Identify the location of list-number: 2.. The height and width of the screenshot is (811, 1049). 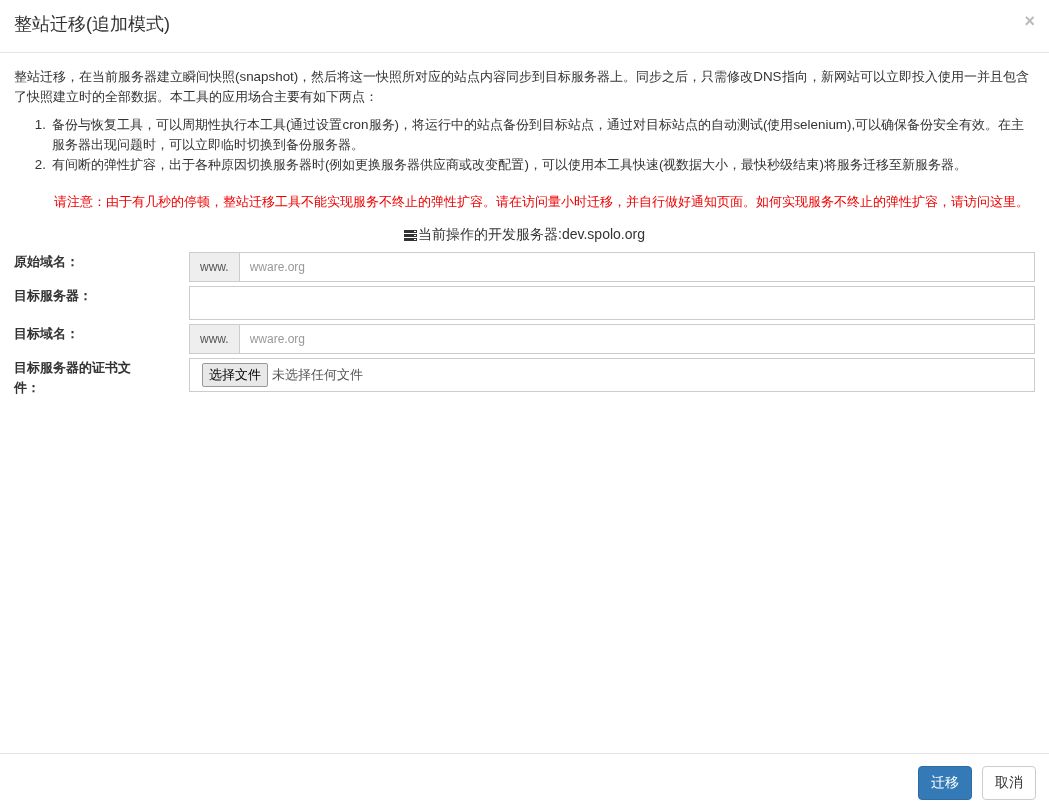
(39, 165).